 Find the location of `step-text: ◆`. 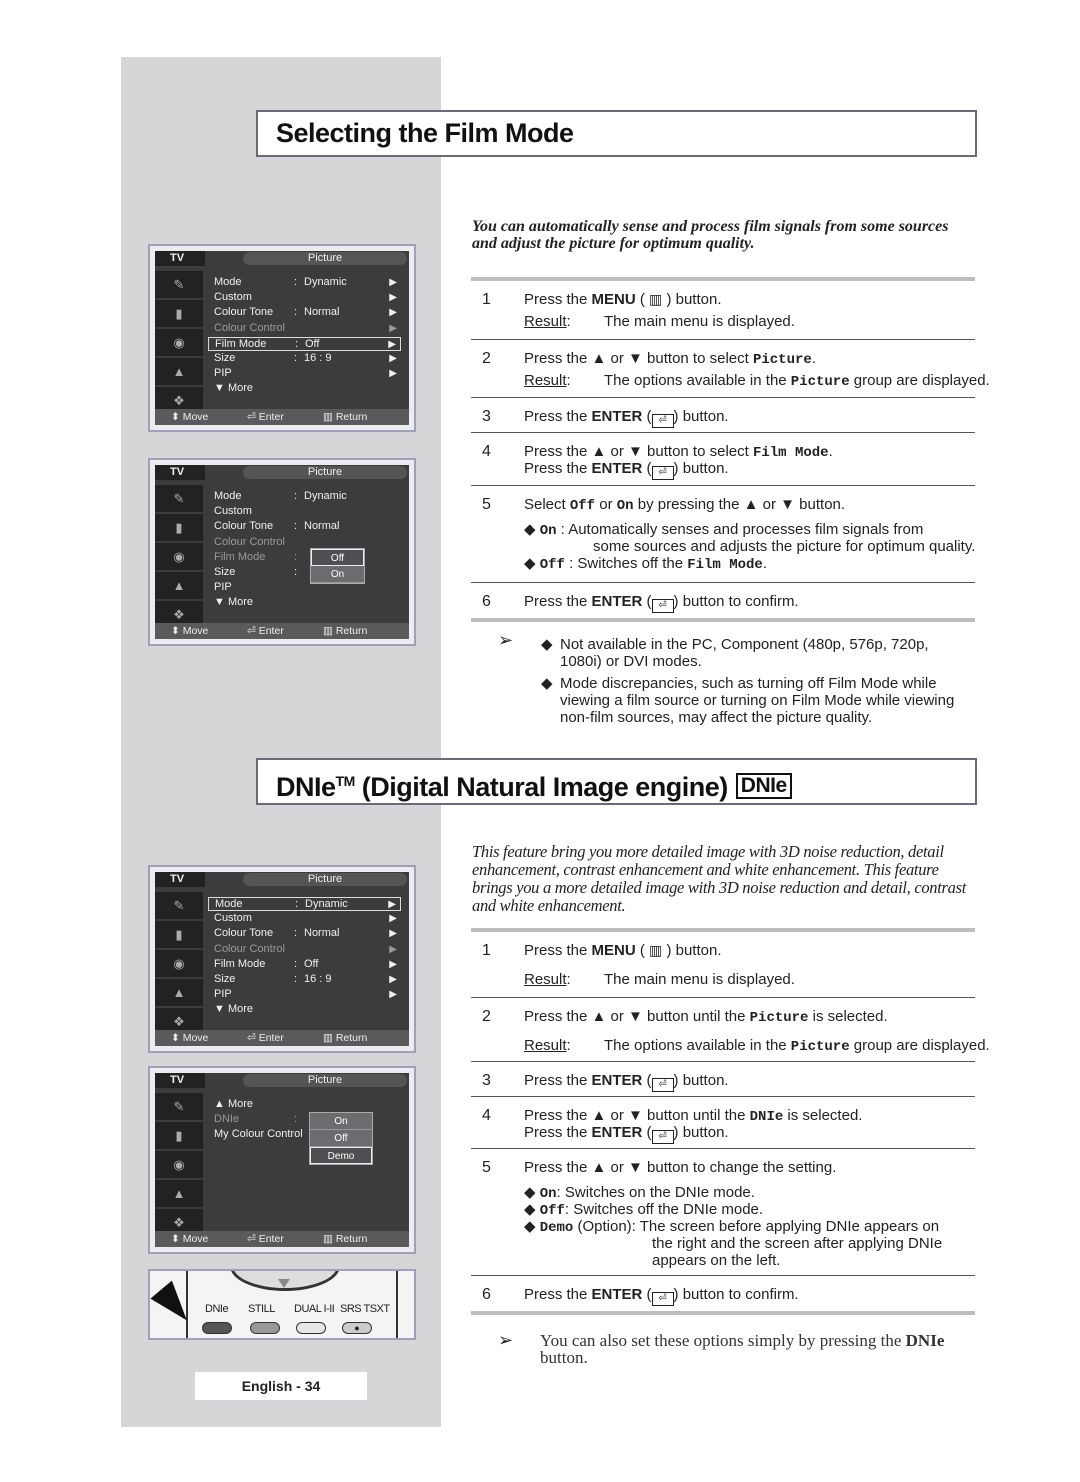

step-text: ◆ is located at coordinates (532, 1192).